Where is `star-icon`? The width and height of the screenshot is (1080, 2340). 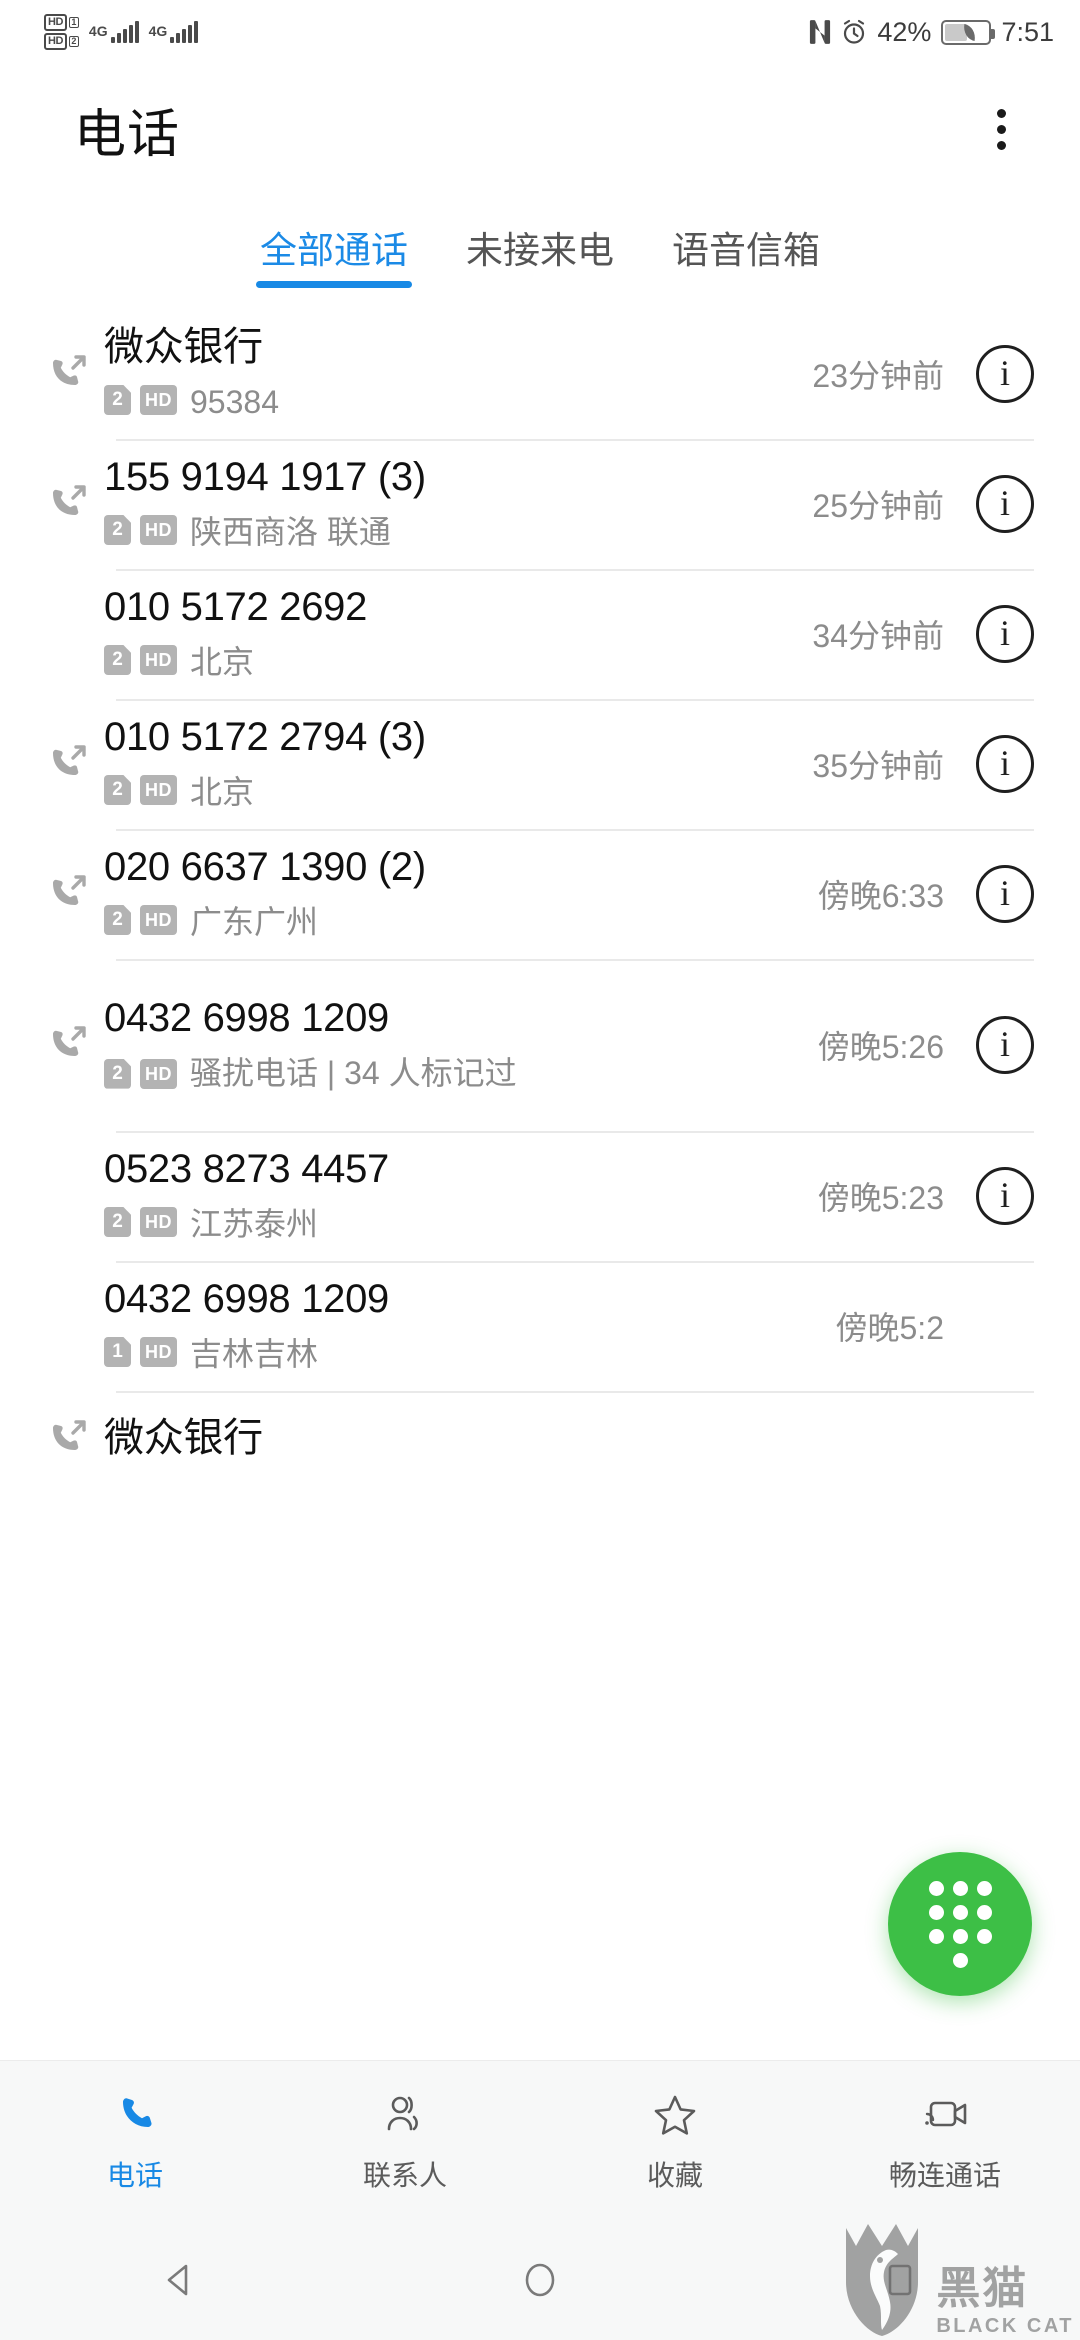
star-icon is located at coordinates (675, 2115).